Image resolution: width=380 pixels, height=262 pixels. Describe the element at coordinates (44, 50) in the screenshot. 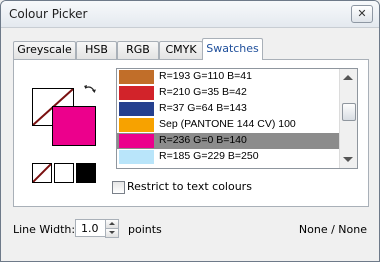

I see `tab-greyscale: Greyscale` at that location.